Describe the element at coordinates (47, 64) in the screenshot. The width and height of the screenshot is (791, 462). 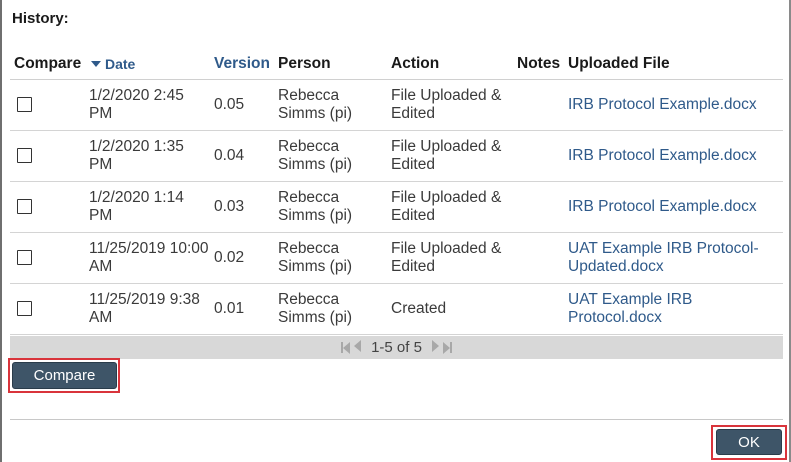
I see `column-header-compare: Compare` at that location.